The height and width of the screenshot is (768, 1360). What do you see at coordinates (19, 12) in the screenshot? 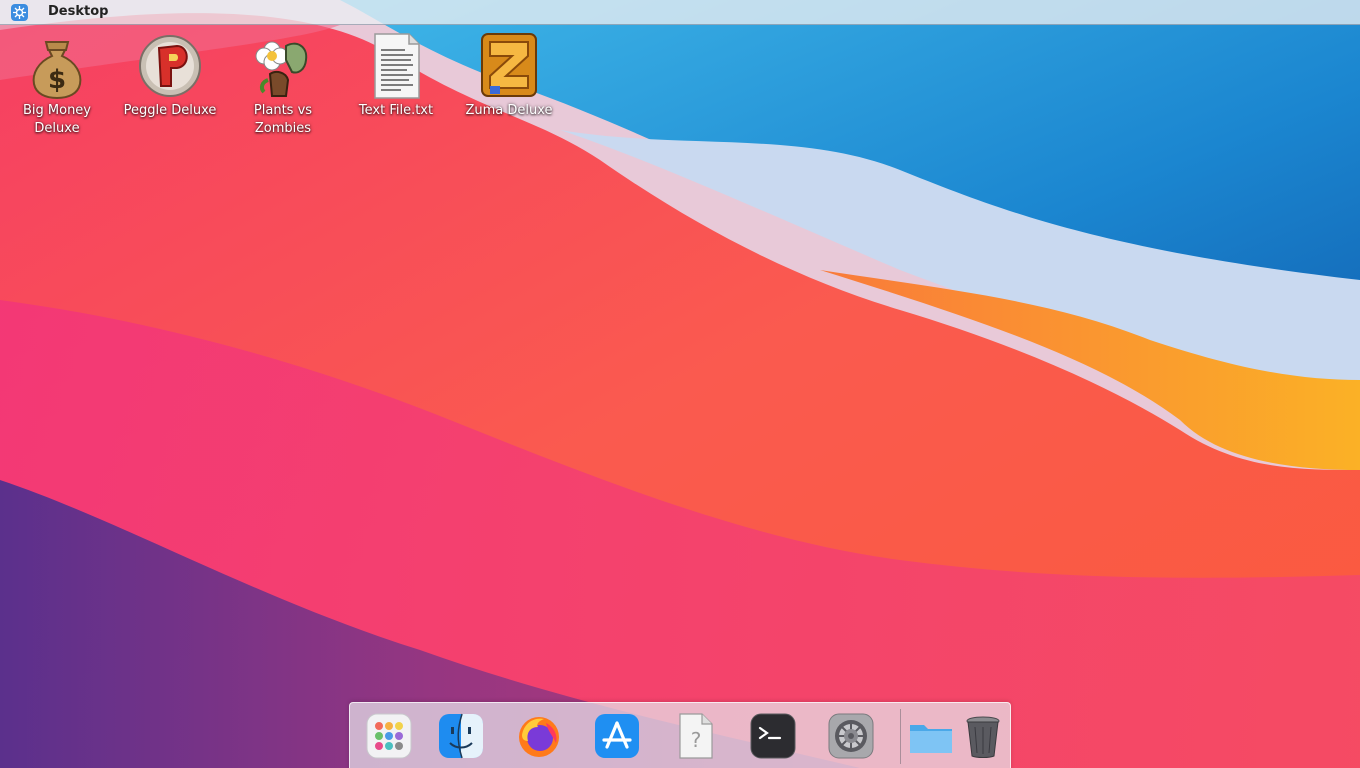
I see `kde-logo-icon` at bounding box center [19, 12].